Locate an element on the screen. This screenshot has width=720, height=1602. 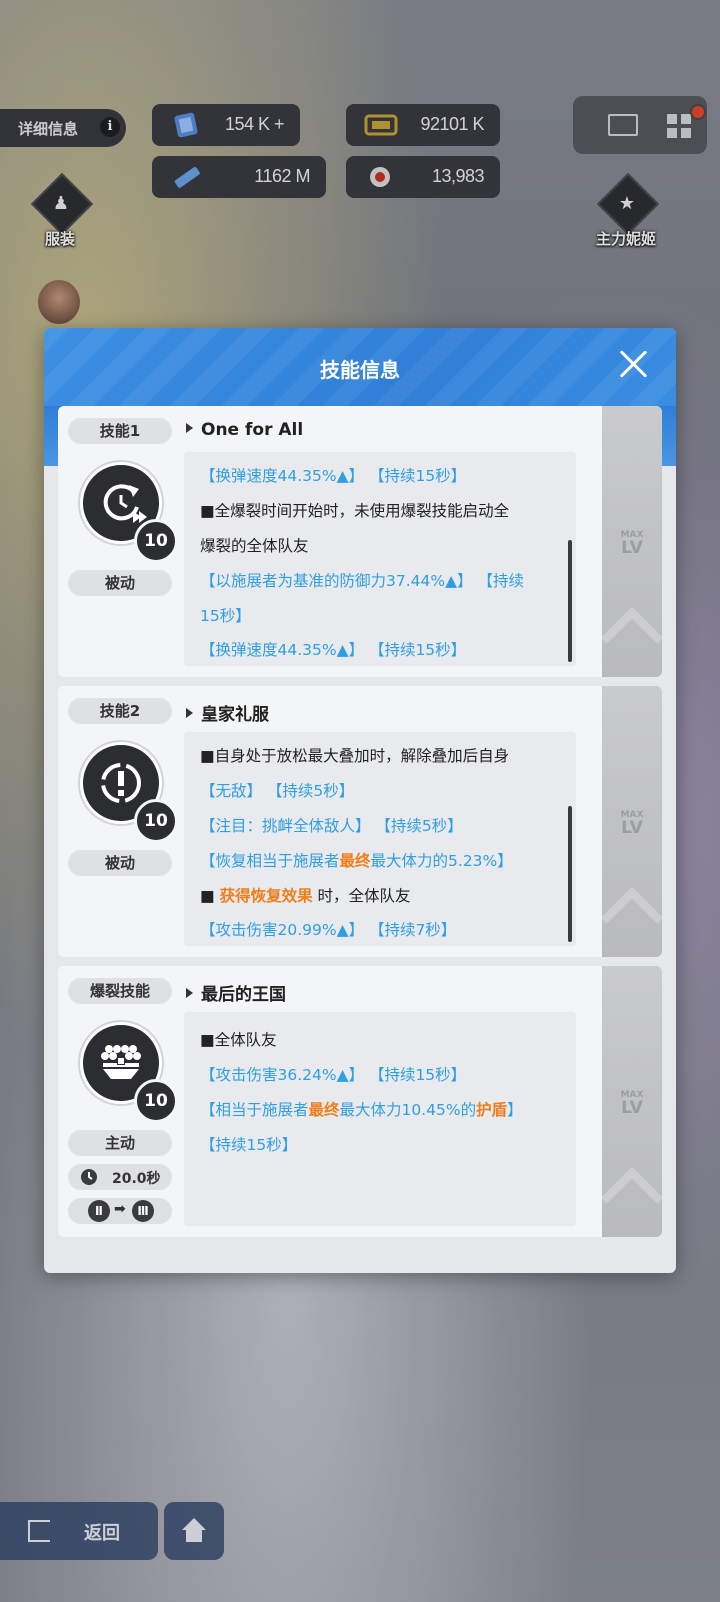
desc-segment: 【无敌】 【持续5秒】 is located at coordinates (277, 791).